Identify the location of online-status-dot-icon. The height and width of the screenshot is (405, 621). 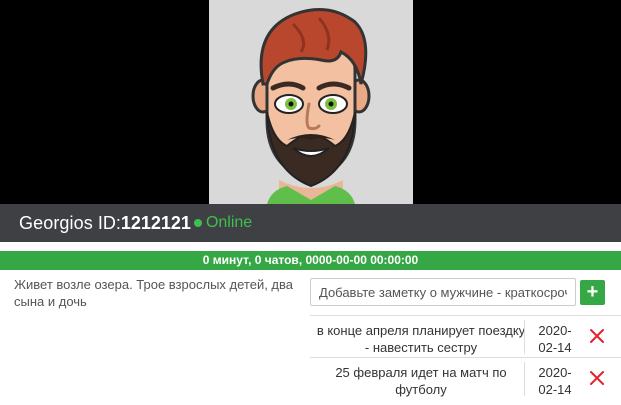
(197, 223).